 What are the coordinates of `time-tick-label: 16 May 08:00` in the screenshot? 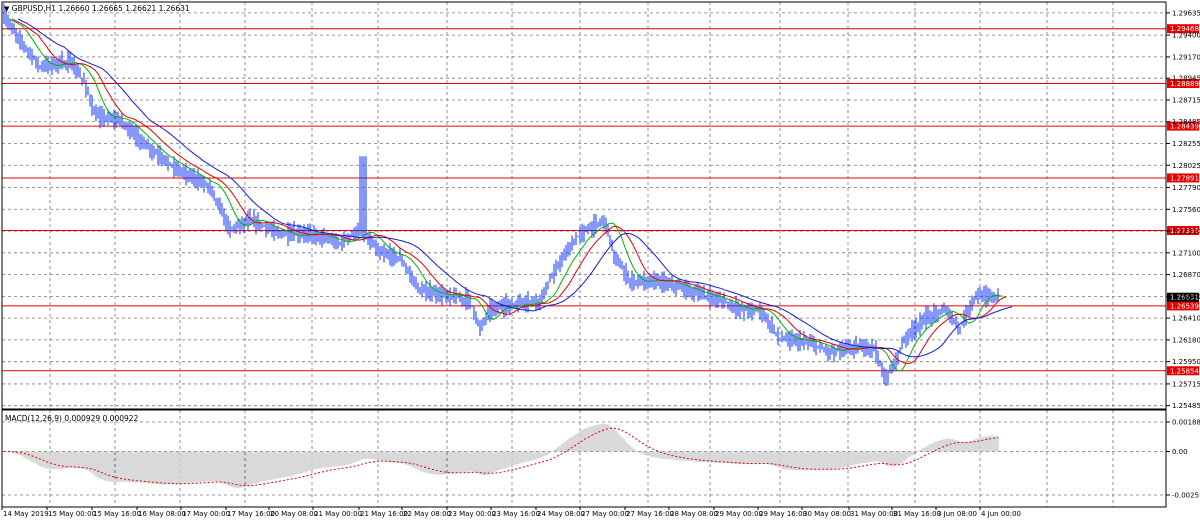 It's located at (162, 514).